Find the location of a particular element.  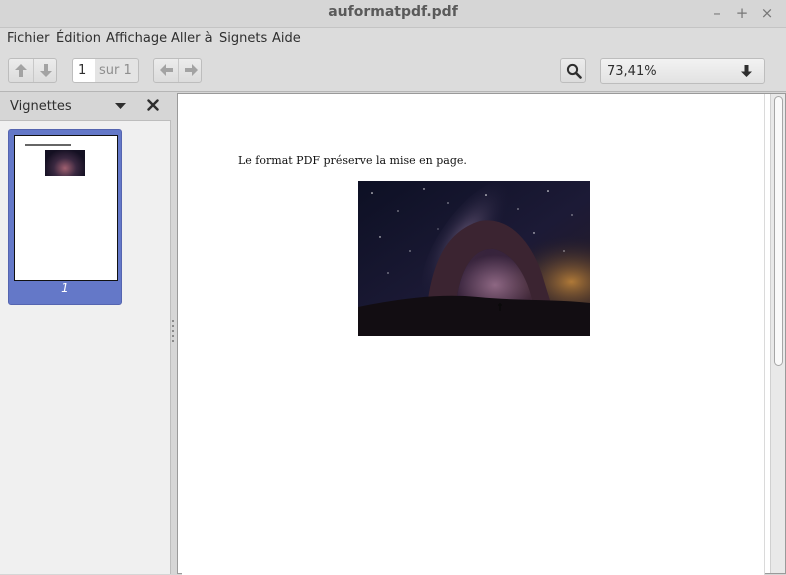

menu-affichage: Affichage is located at coordinates (136, 38).